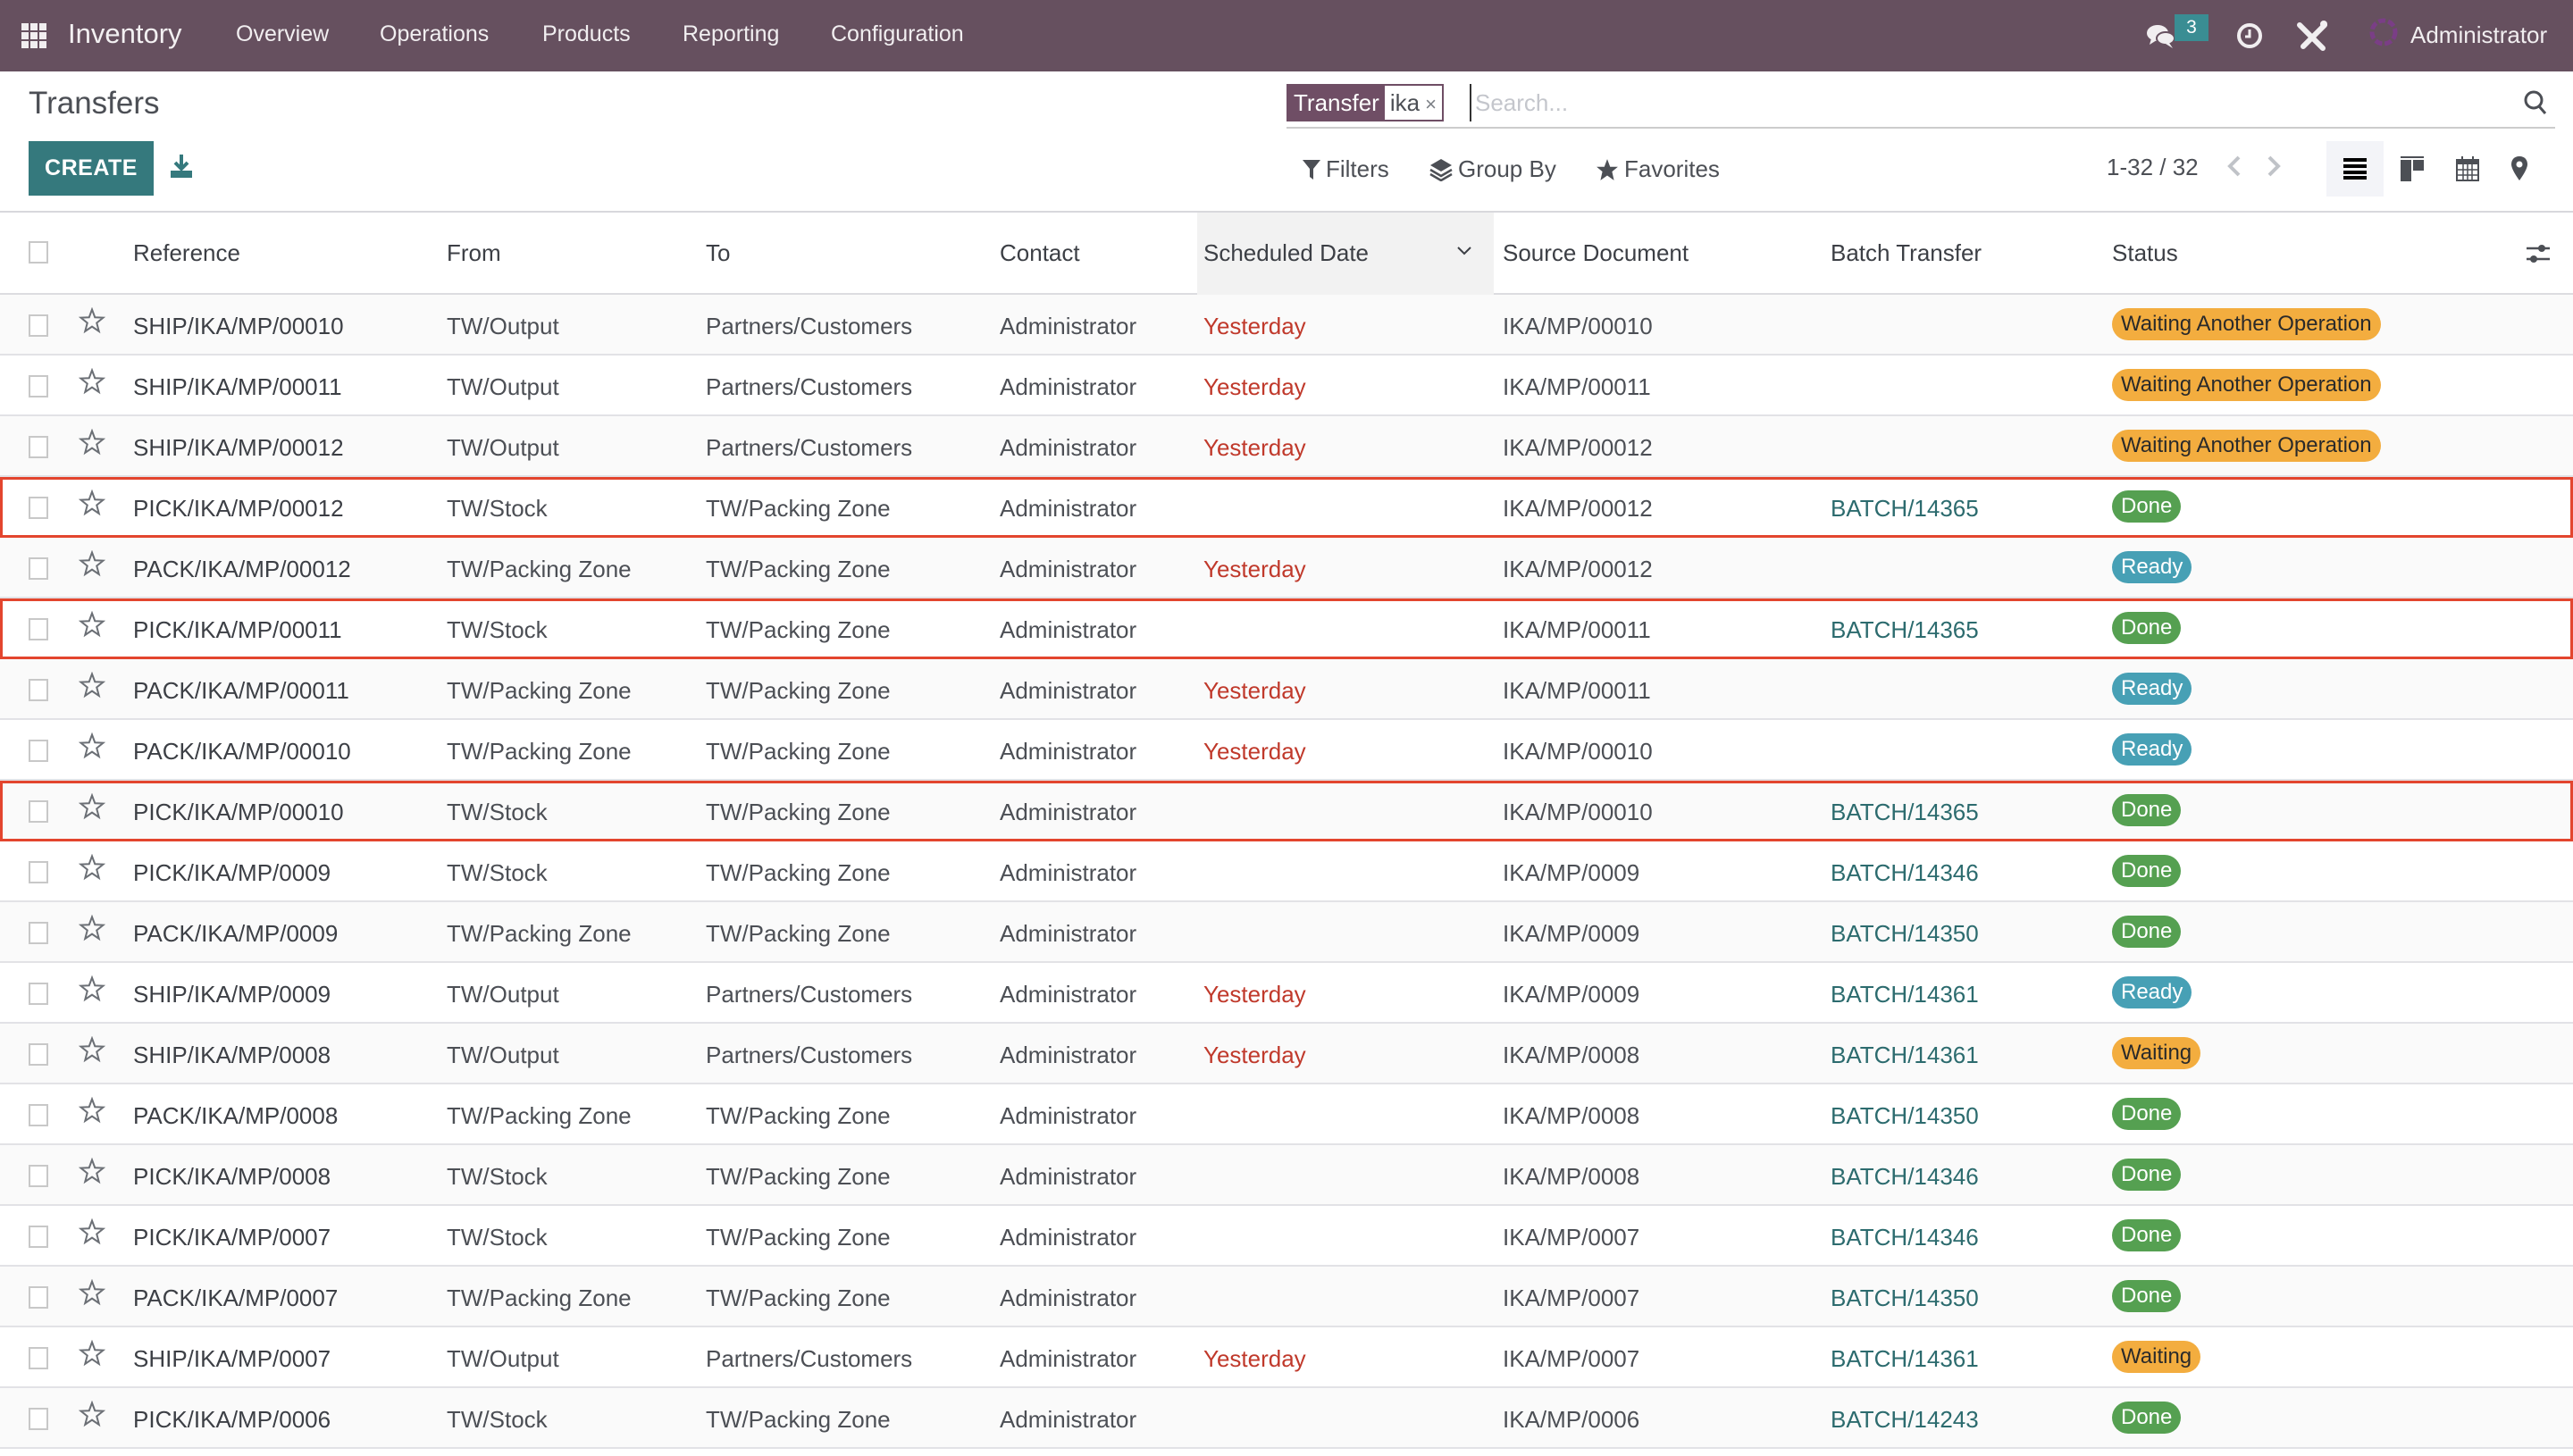 The image size is (2573, 1456). I want to click on column-from: From, so click(474, 253).